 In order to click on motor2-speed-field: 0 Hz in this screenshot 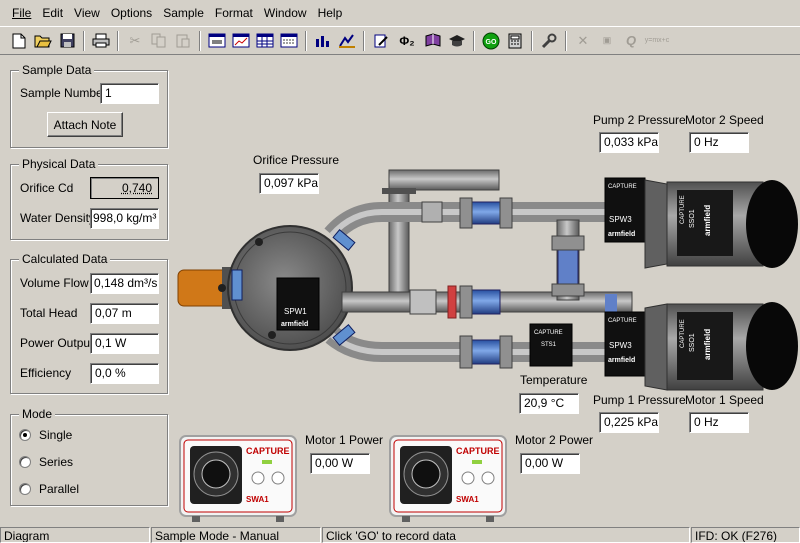, I will do `click(719, 142)`.